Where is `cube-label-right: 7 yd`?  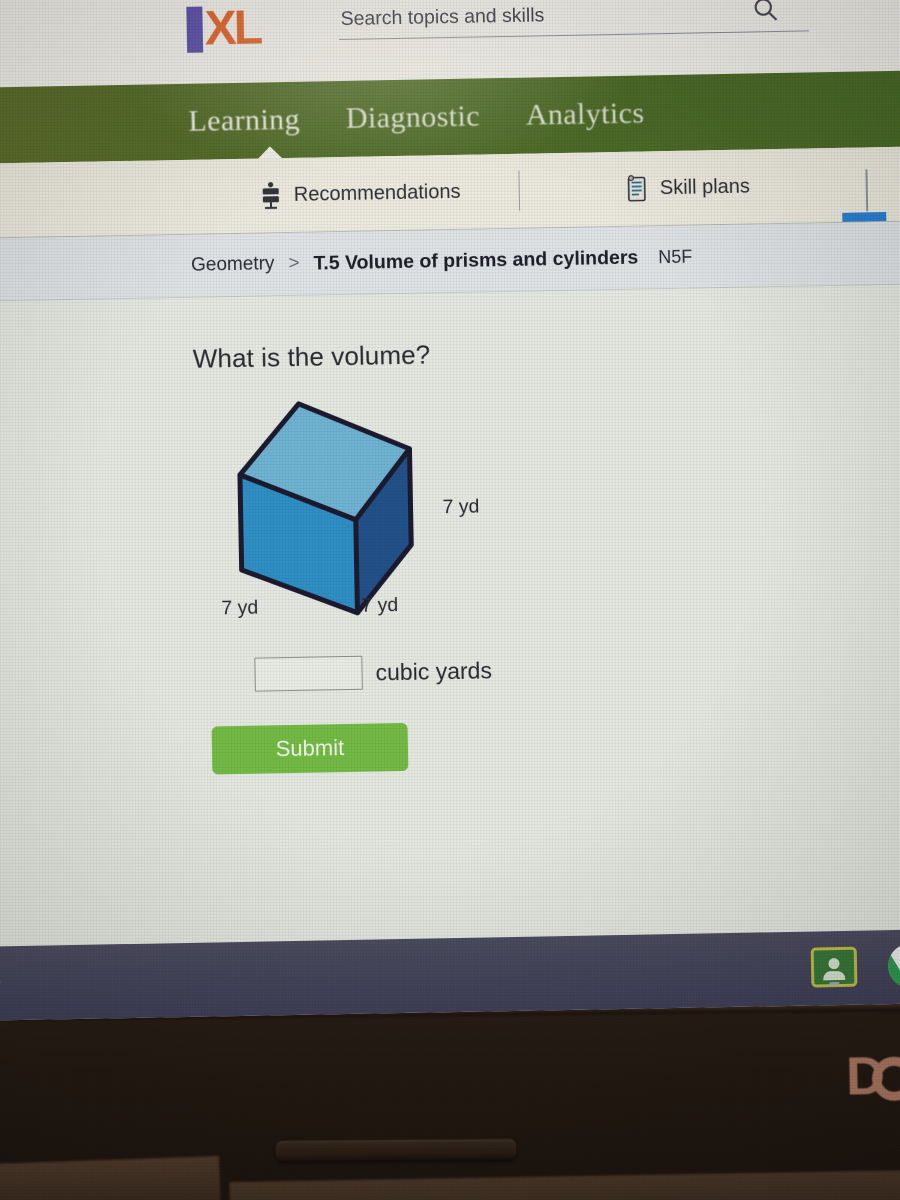 cube-label-right: 7 yd is located at coordinates (461, 507).